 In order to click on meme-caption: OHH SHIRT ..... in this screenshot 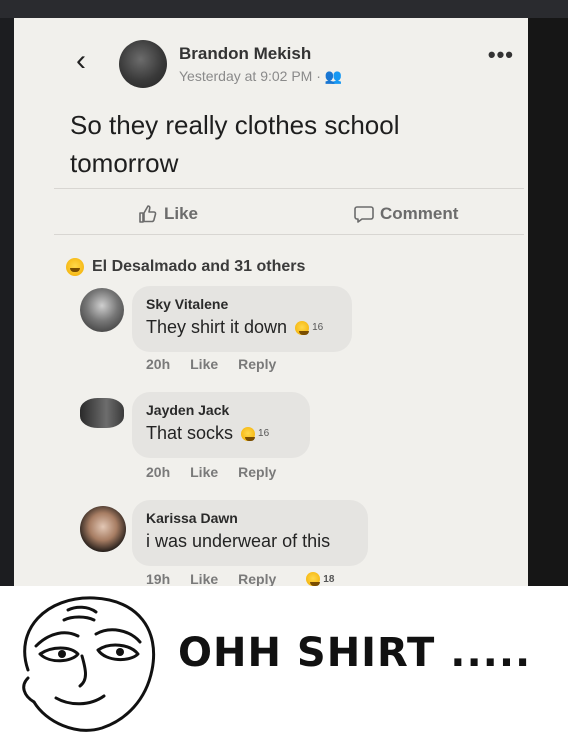, I will do `click(355, 653)`.